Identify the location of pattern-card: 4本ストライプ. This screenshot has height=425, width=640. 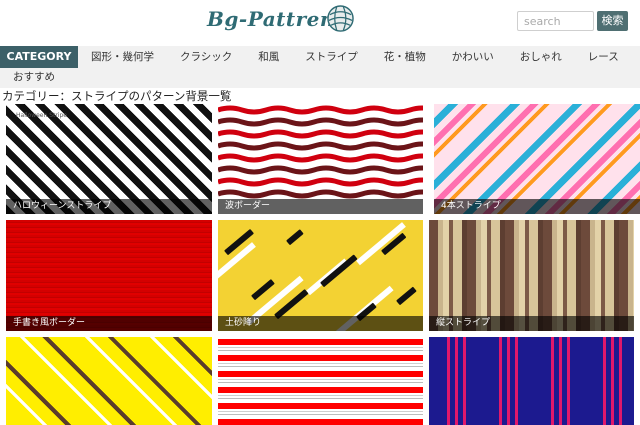
(537, 159).